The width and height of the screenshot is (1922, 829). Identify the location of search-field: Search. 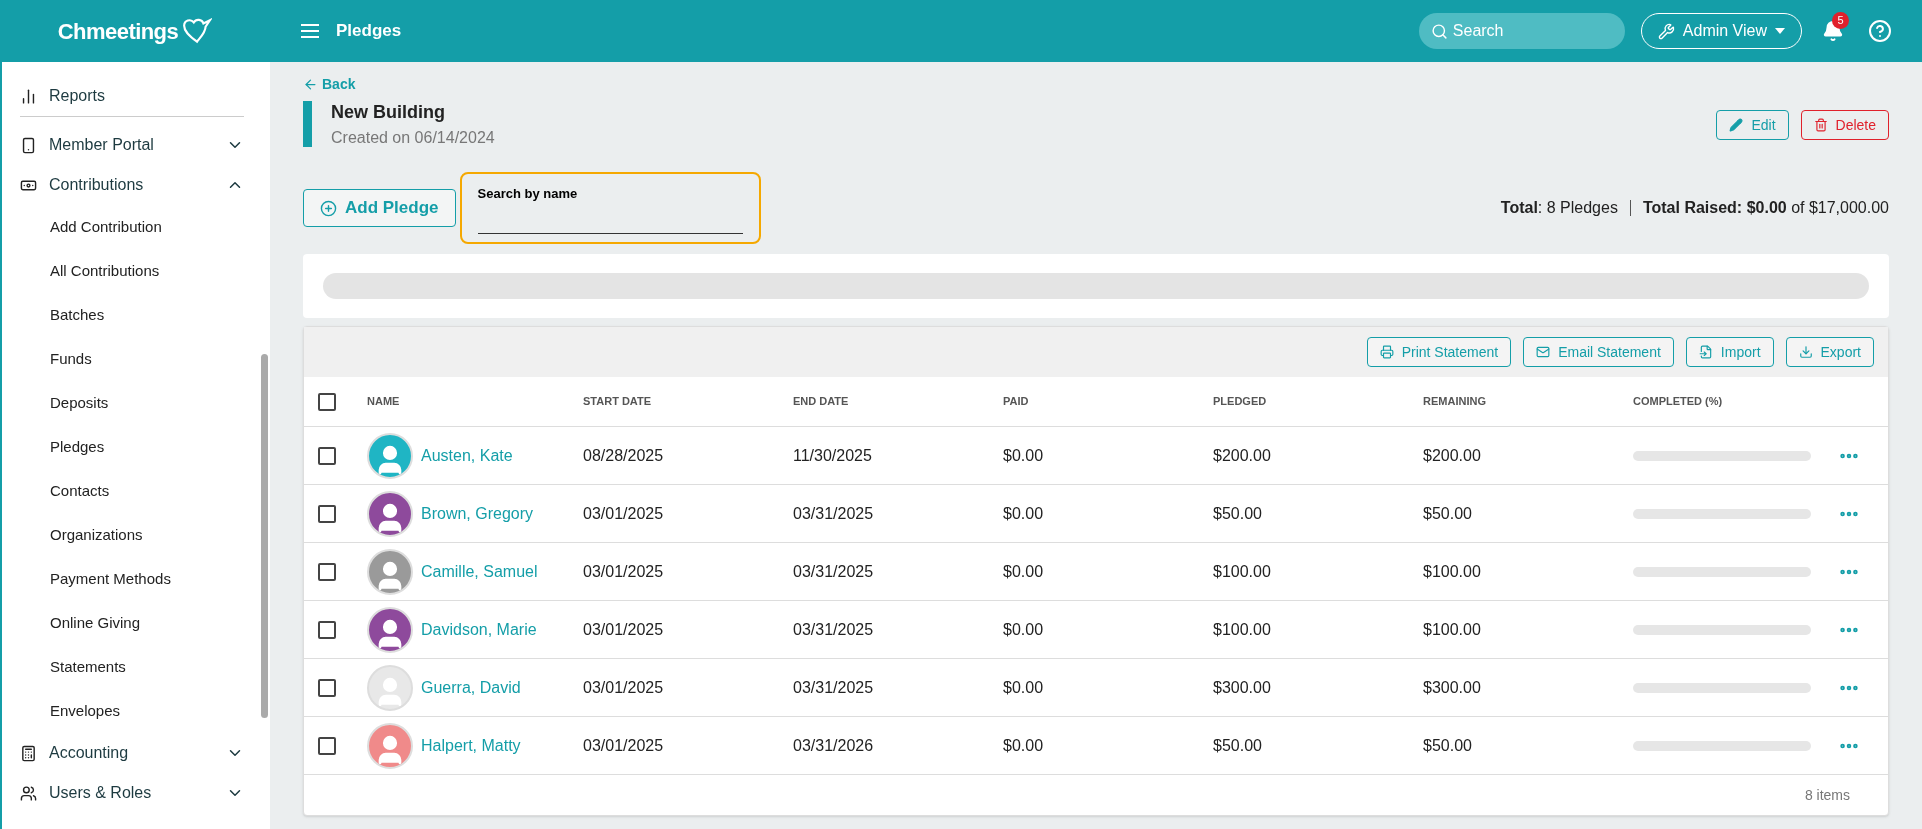
(1521, 31).